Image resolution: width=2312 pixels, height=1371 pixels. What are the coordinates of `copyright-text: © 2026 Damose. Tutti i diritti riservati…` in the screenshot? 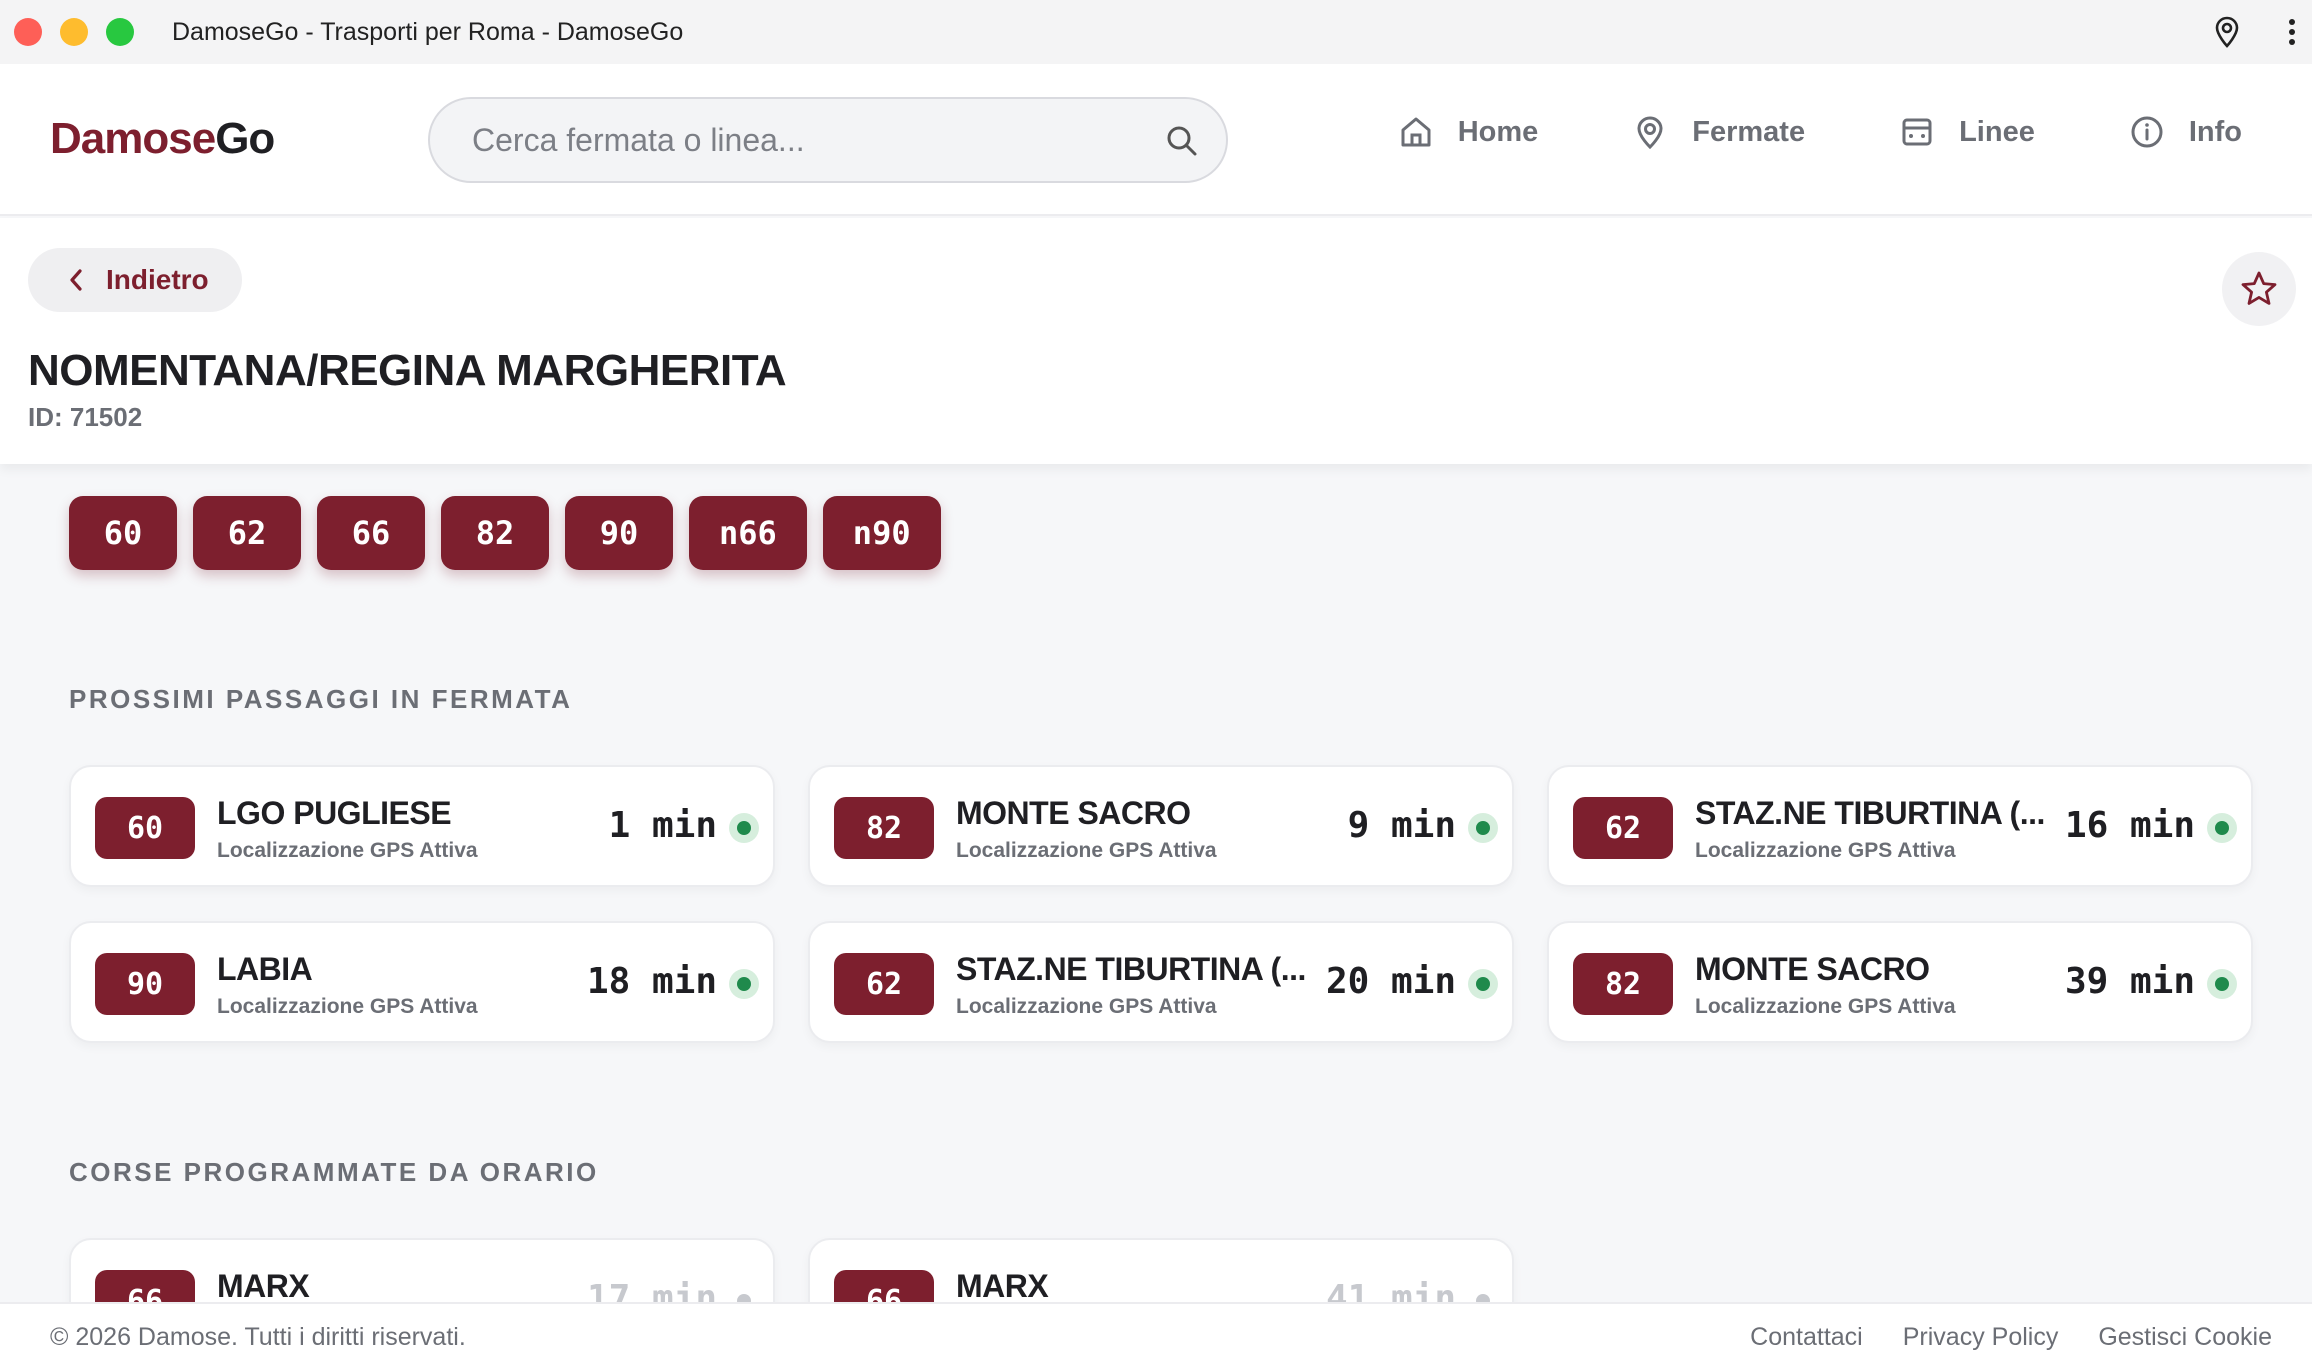 It's located at (258, 1337).